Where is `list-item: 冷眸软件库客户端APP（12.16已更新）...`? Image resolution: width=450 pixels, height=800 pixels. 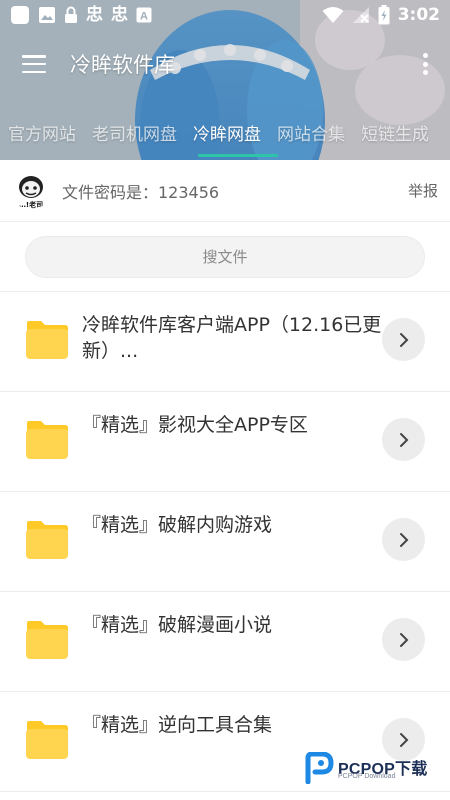
list-item: 冷眸软件库客户端APP（12.16已更新）... is located at coordinates (225, 342).